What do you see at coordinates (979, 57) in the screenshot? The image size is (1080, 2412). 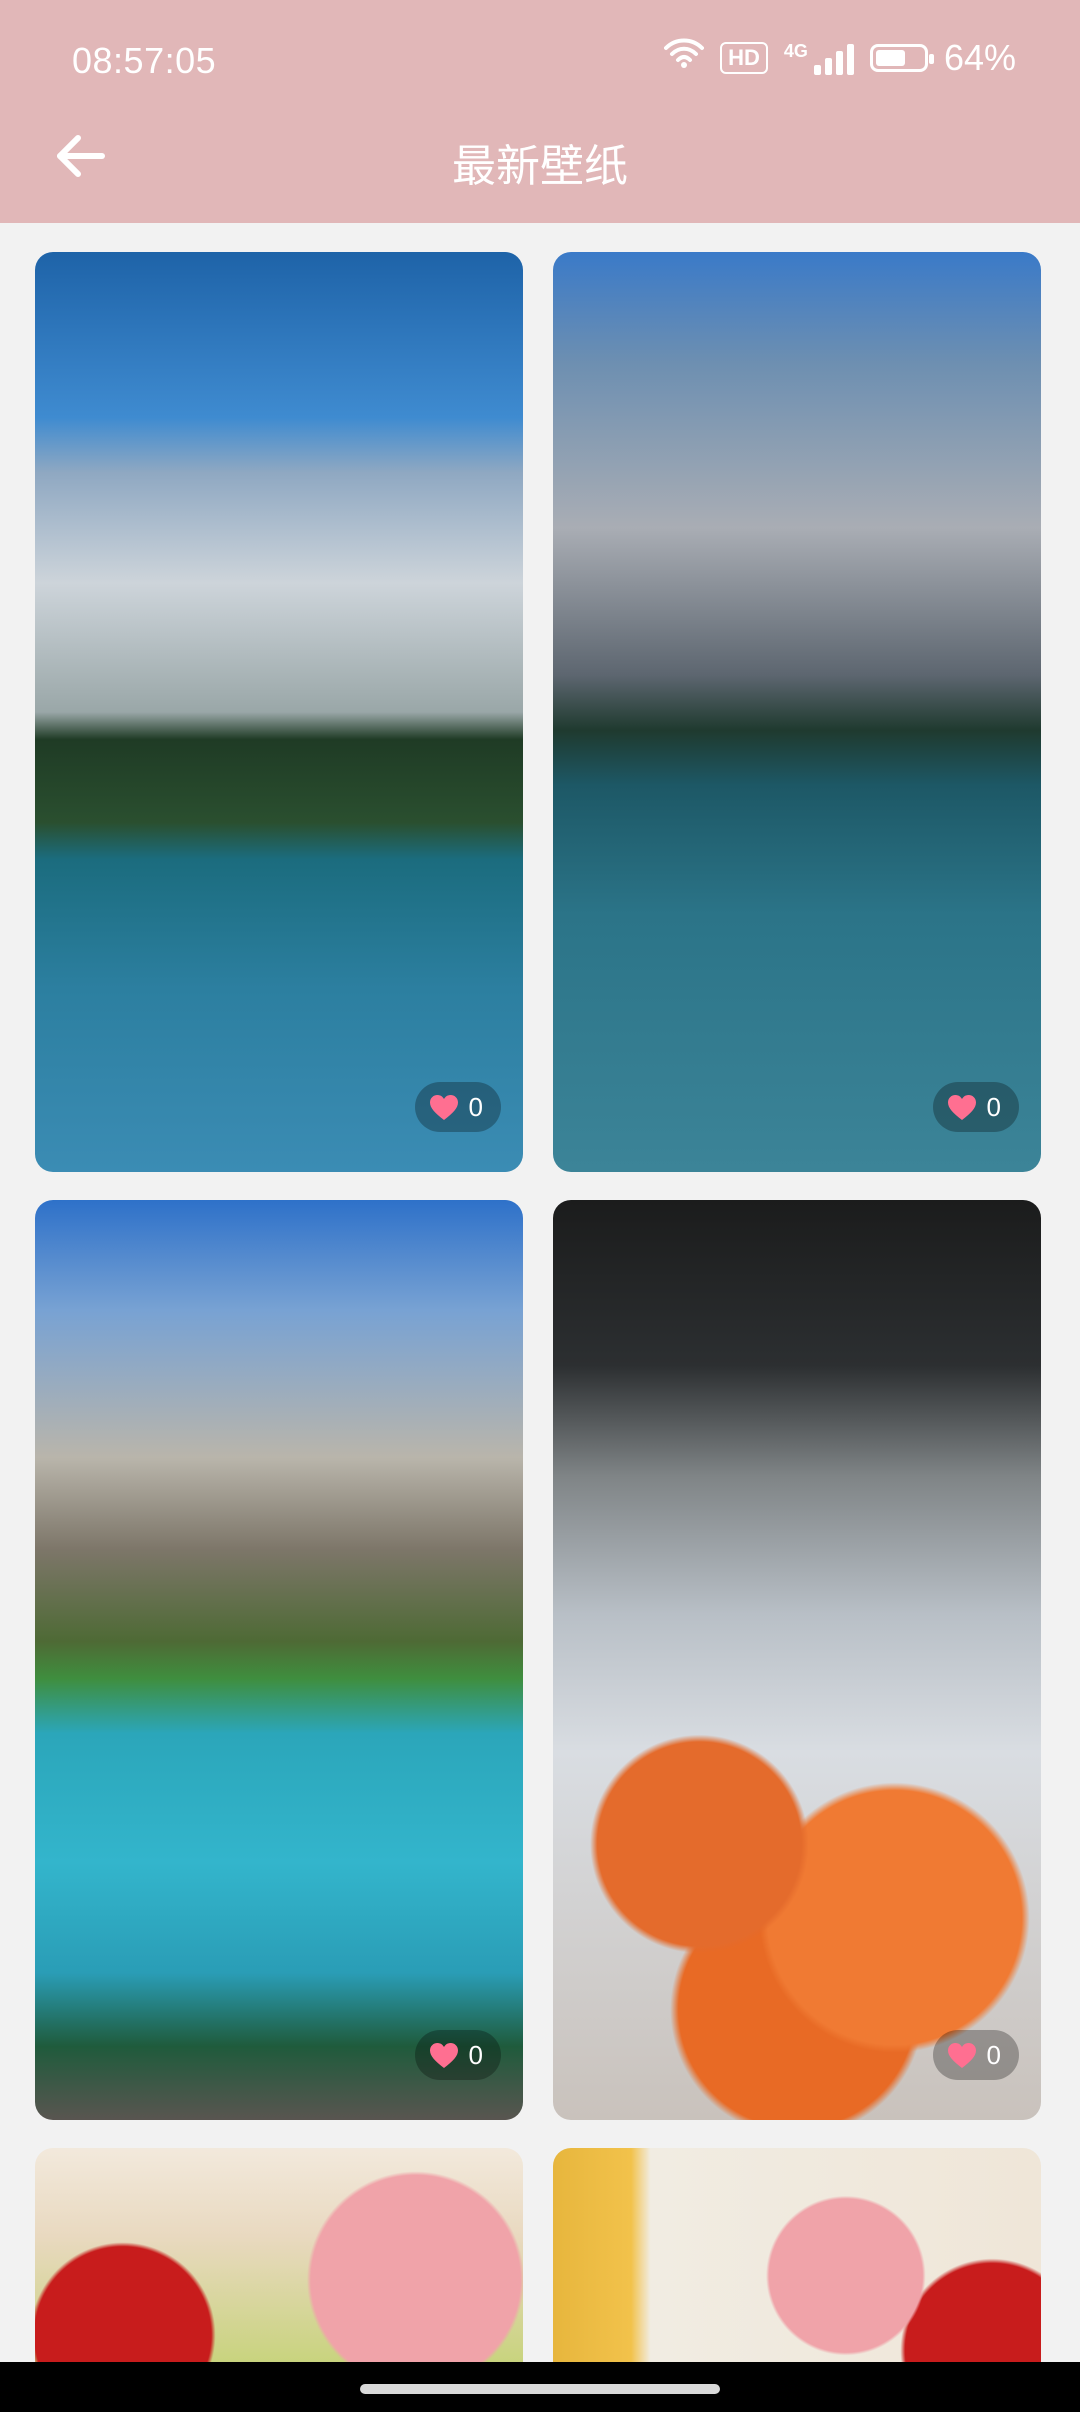 I see `battery-percent: 64%` at bounding box center [979, 57].